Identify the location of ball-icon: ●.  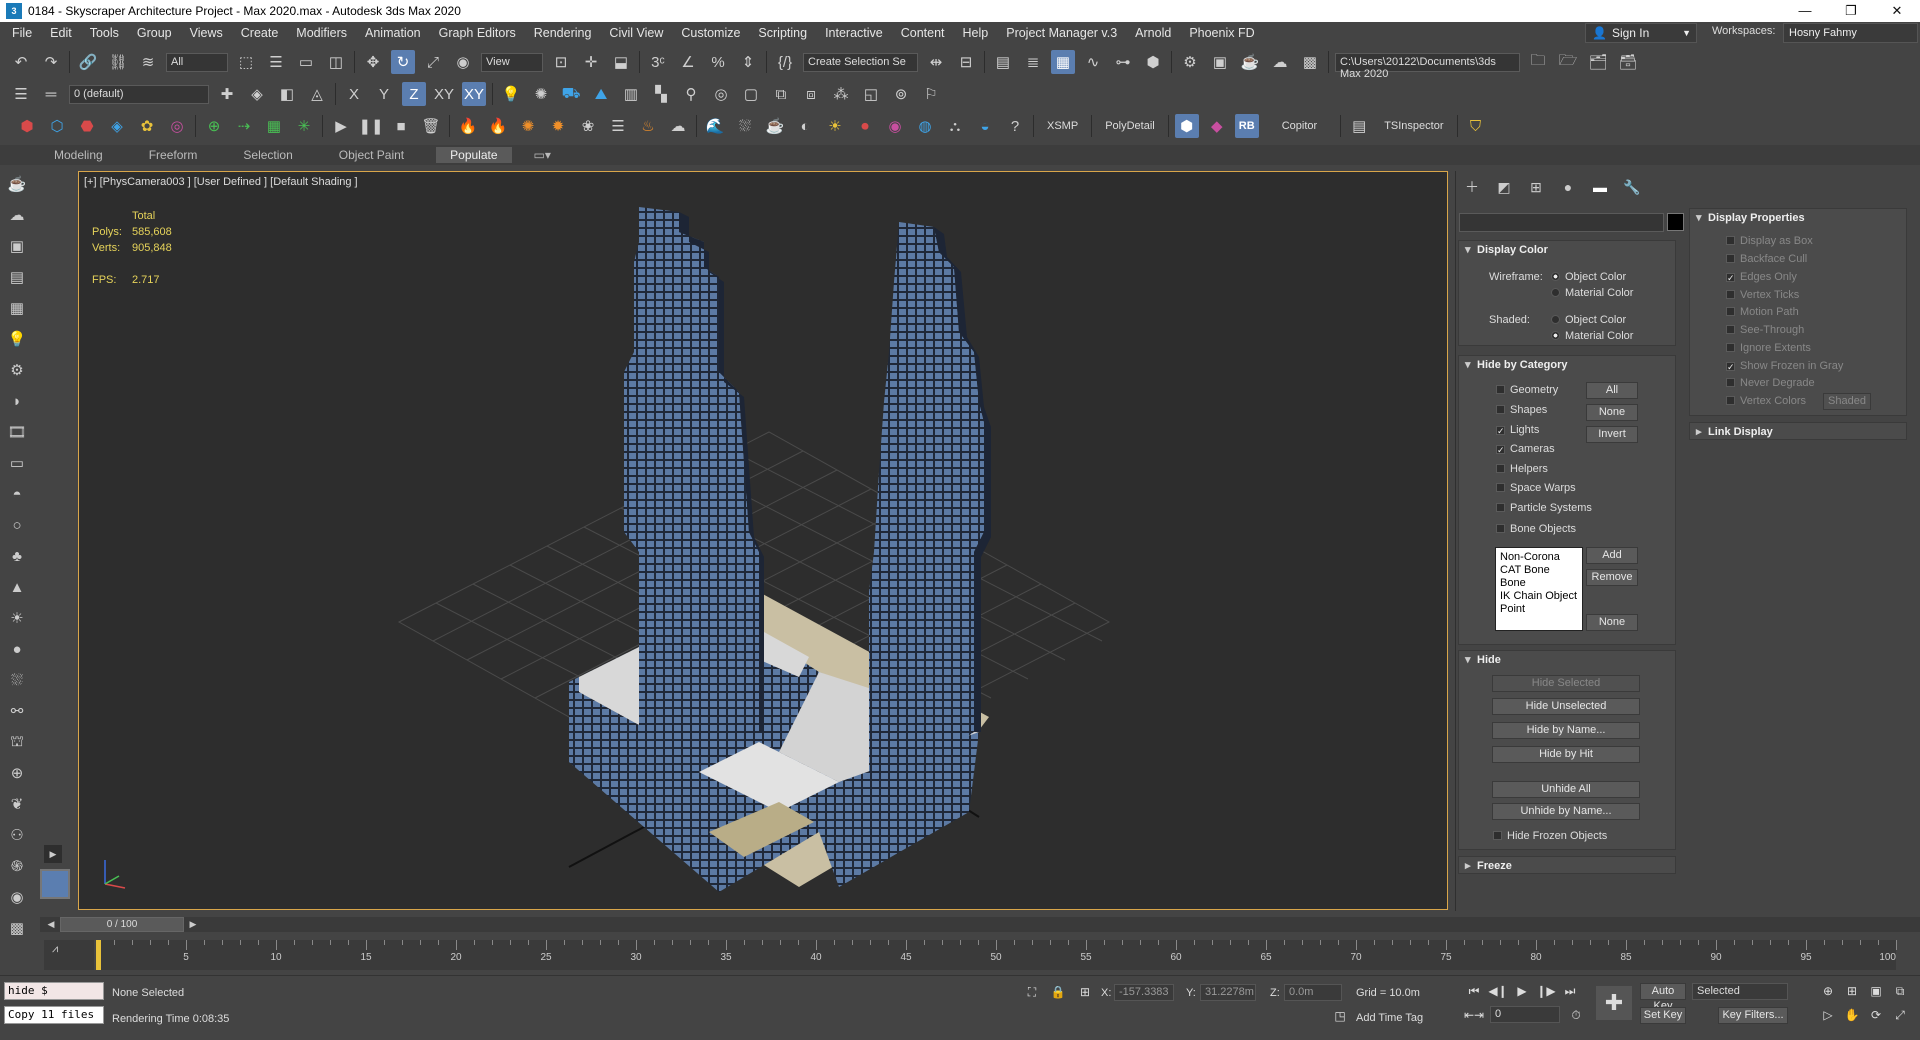
(17, 649).